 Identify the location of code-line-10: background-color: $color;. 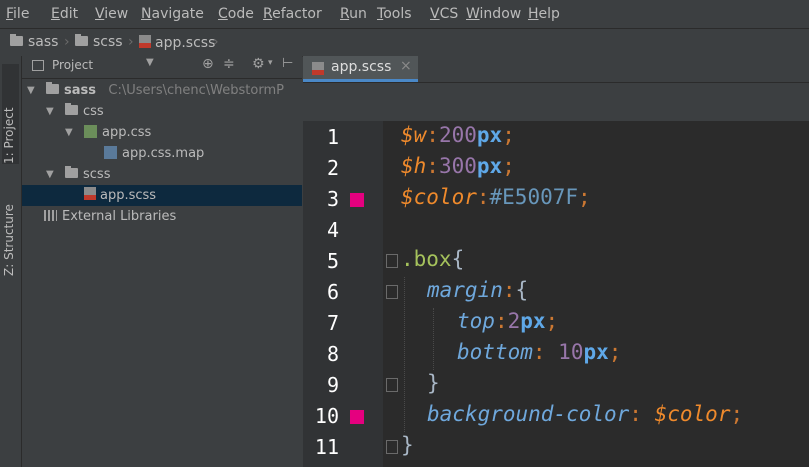
(585, 414).